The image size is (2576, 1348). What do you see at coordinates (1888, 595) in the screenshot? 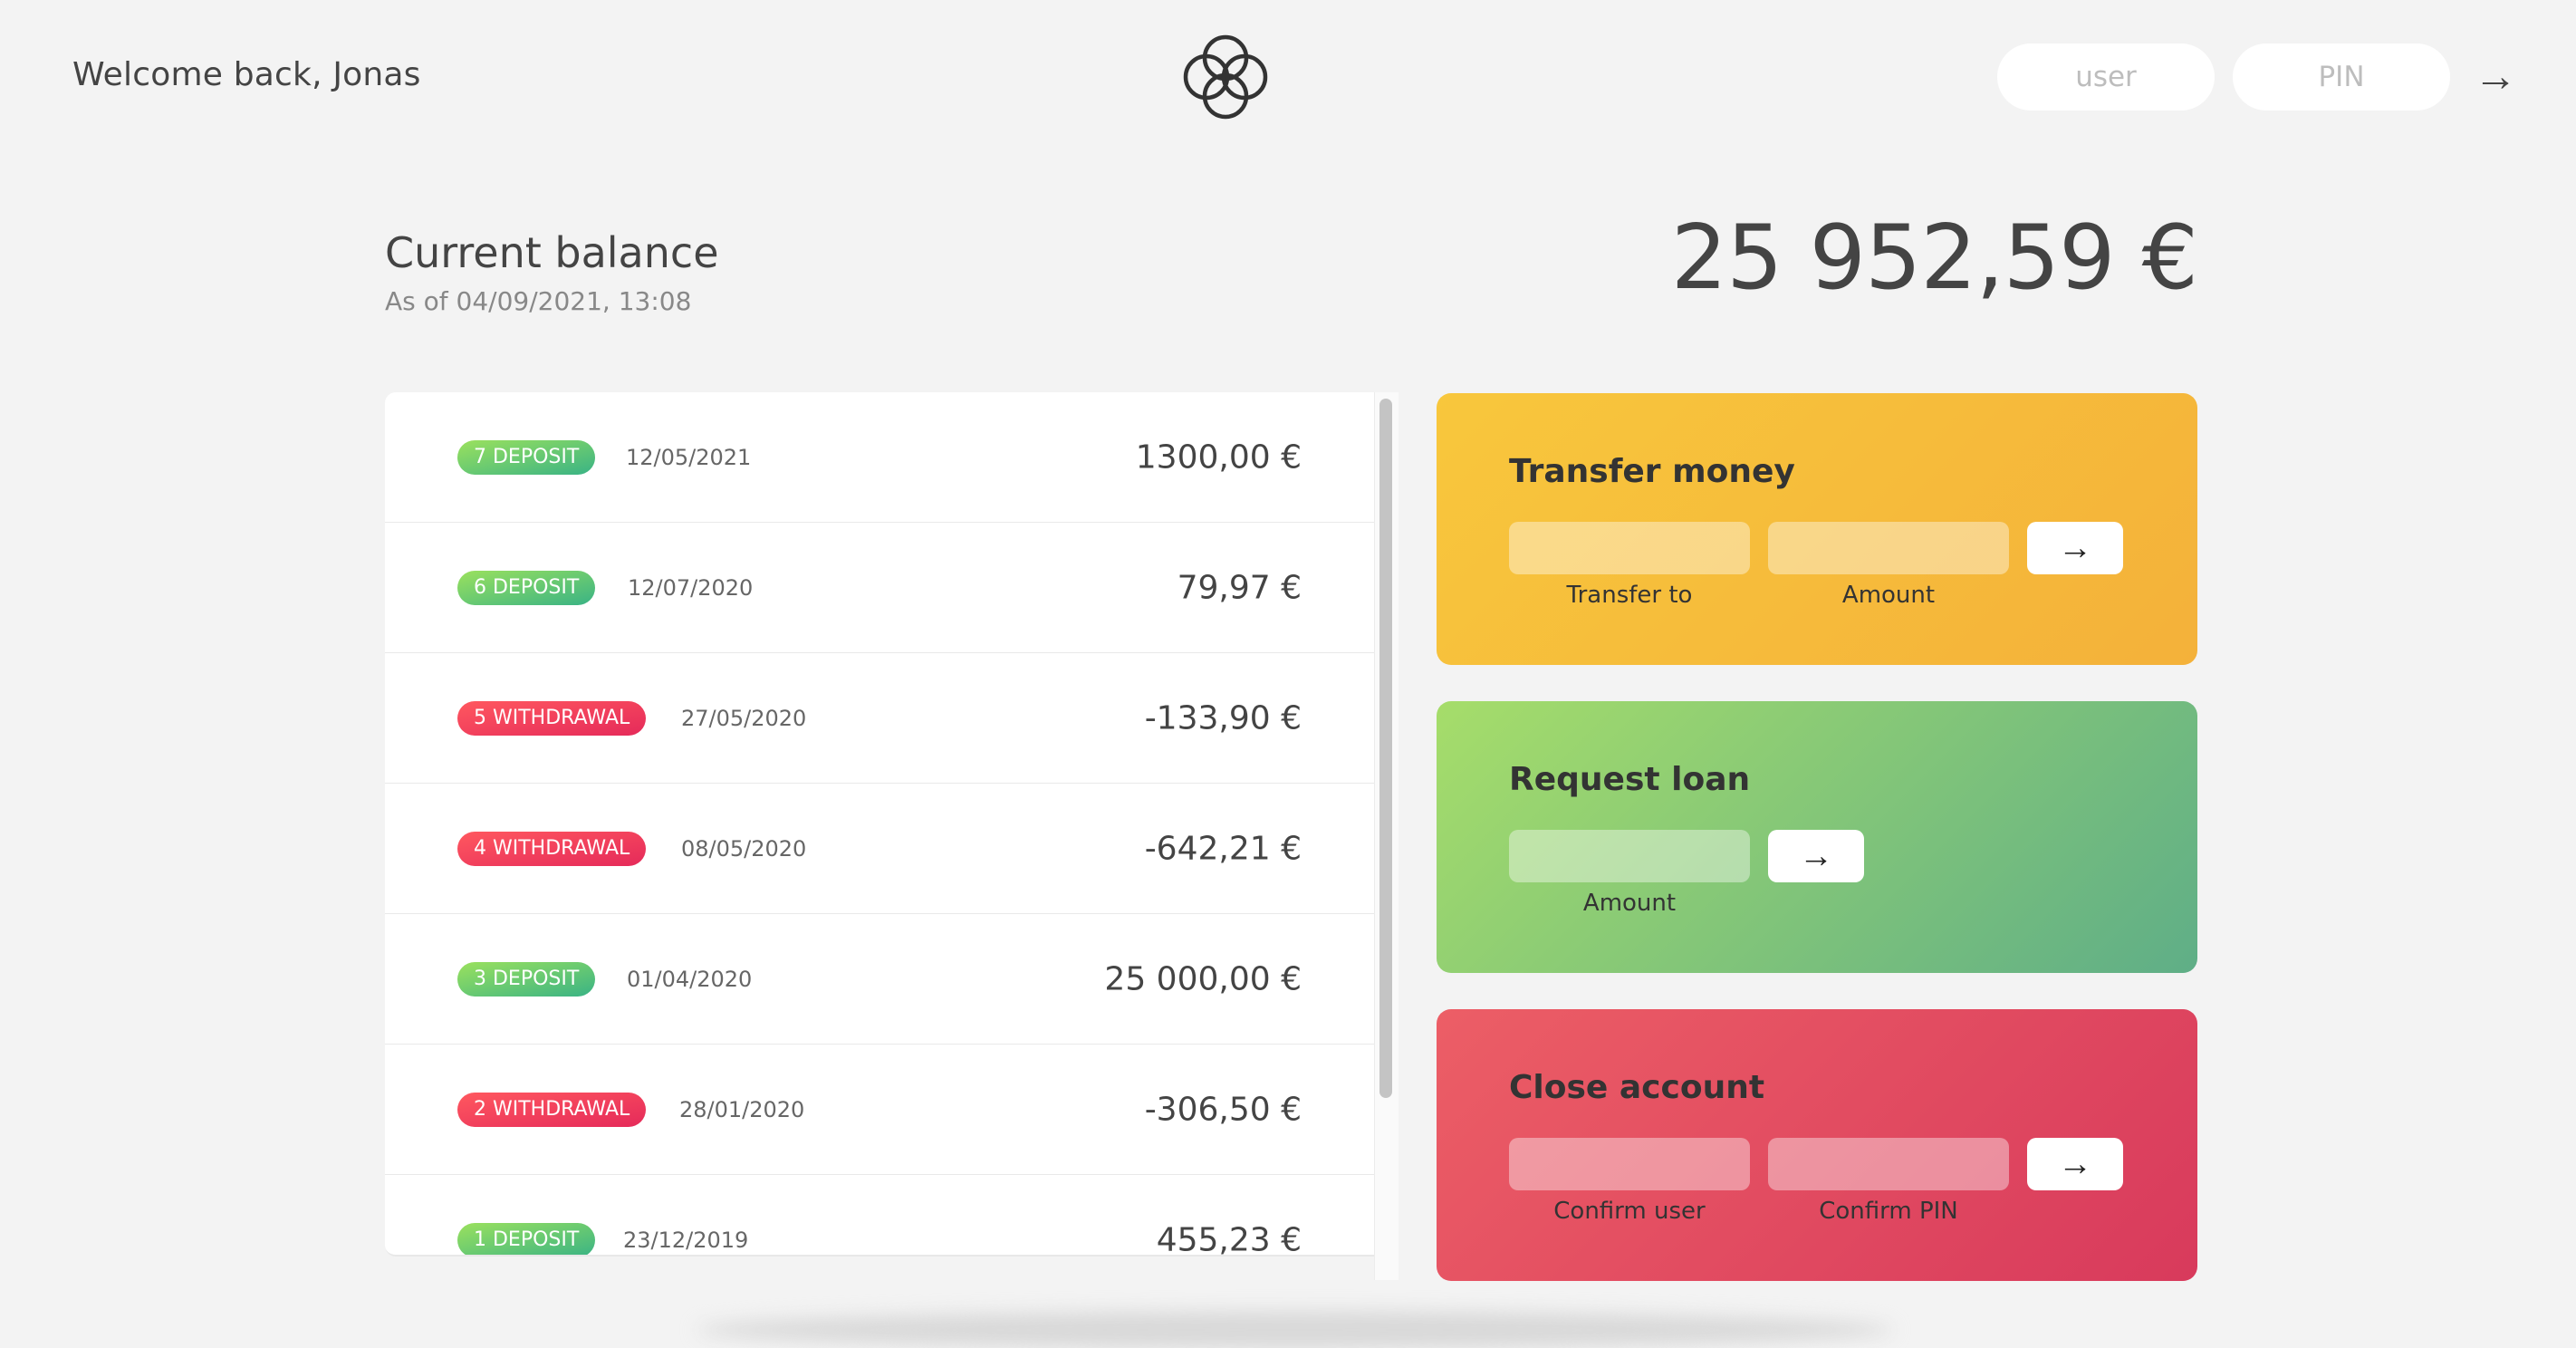
I see `transfer-amount-label: Amount` at bounding box center [1888, 595].